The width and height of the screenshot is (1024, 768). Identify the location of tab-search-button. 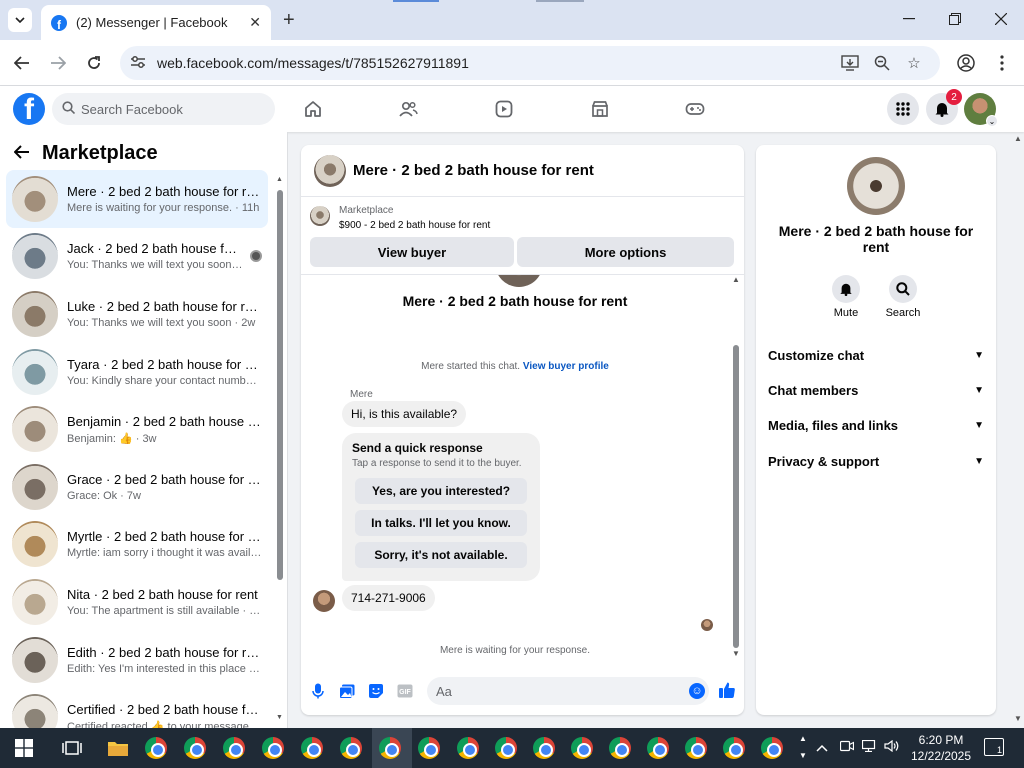
(20, 20).